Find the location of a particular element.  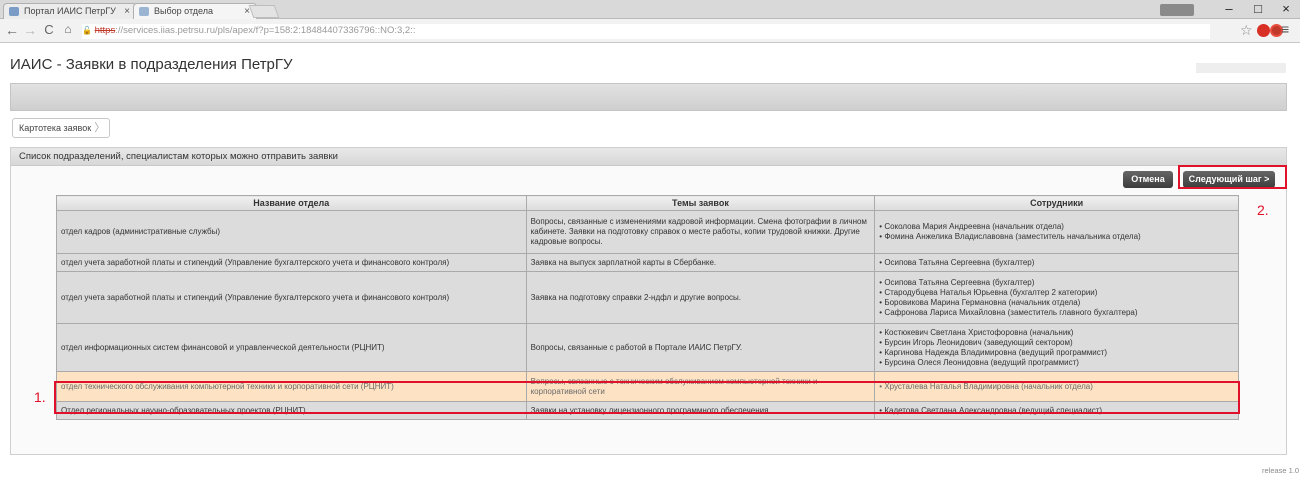

chevron-right-icon: 〉 is located at coordinates (100, 128).